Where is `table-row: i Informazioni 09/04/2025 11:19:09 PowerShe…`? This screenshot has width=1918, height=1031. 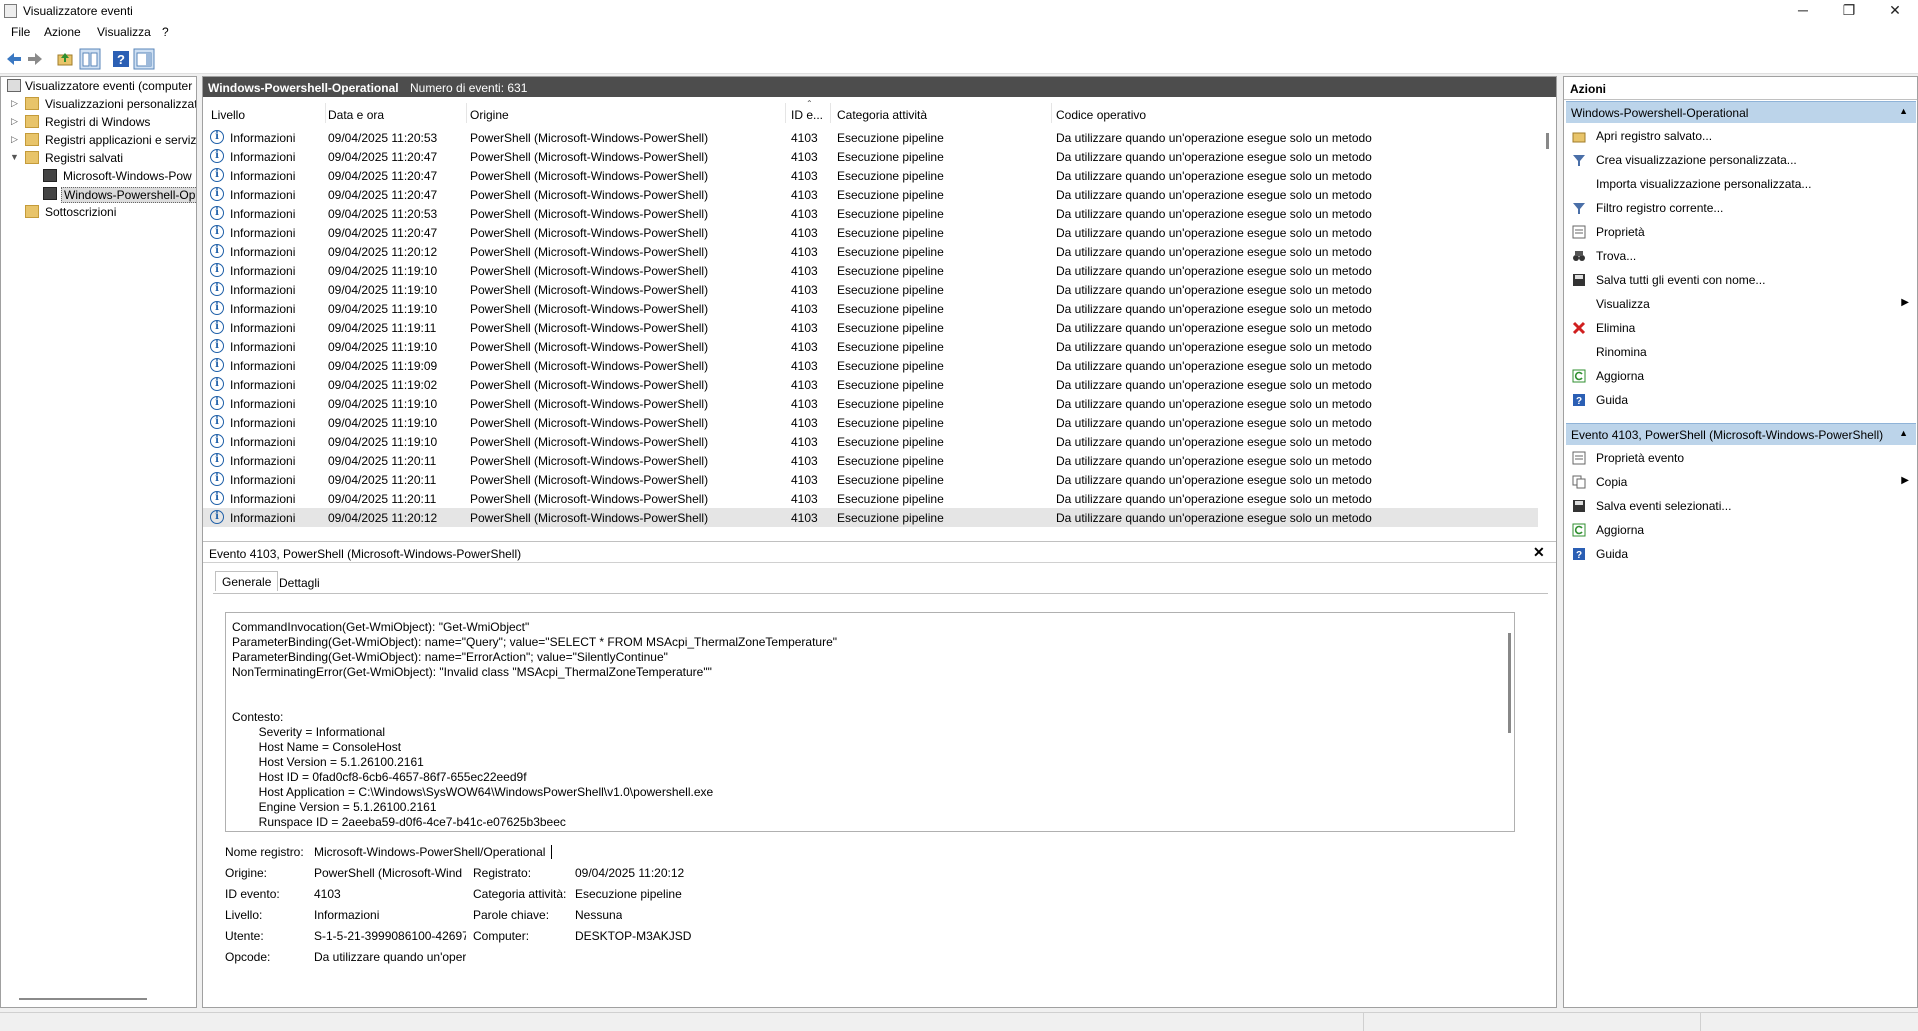
table-row: i Informazioni 09/04/2025 11:19:09 PowerShe… is located at coordinates (870, 365).